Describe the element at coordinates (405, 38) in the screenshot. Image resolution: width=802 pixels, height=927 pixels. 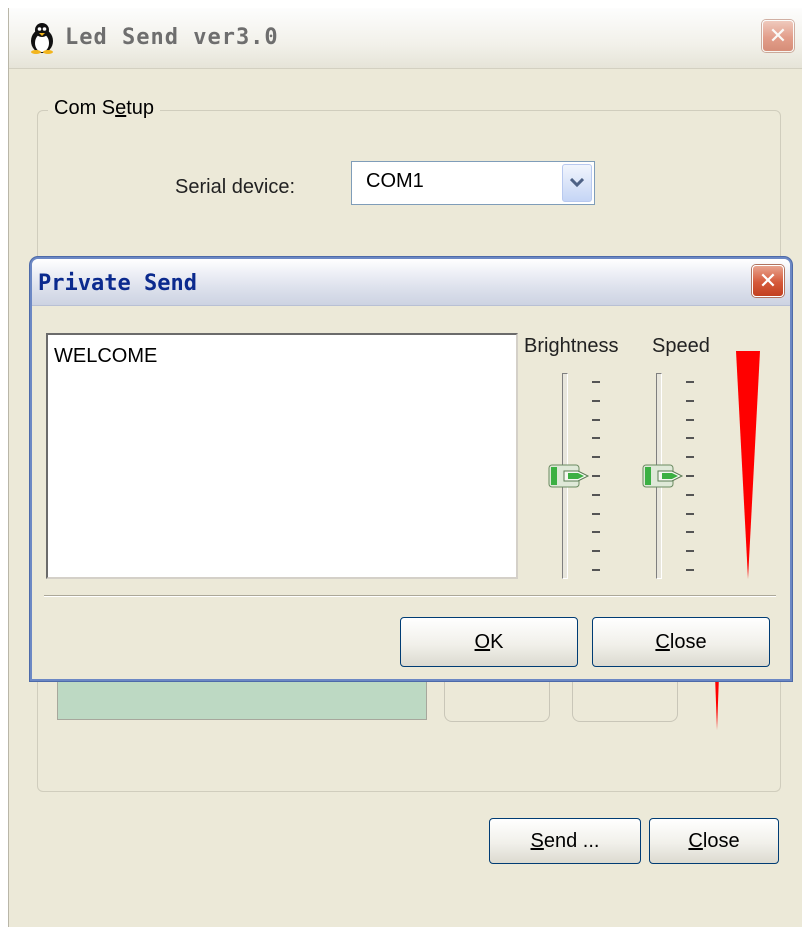
I see `main-titlebar: Led Send ver3.0 ✕` at that location.